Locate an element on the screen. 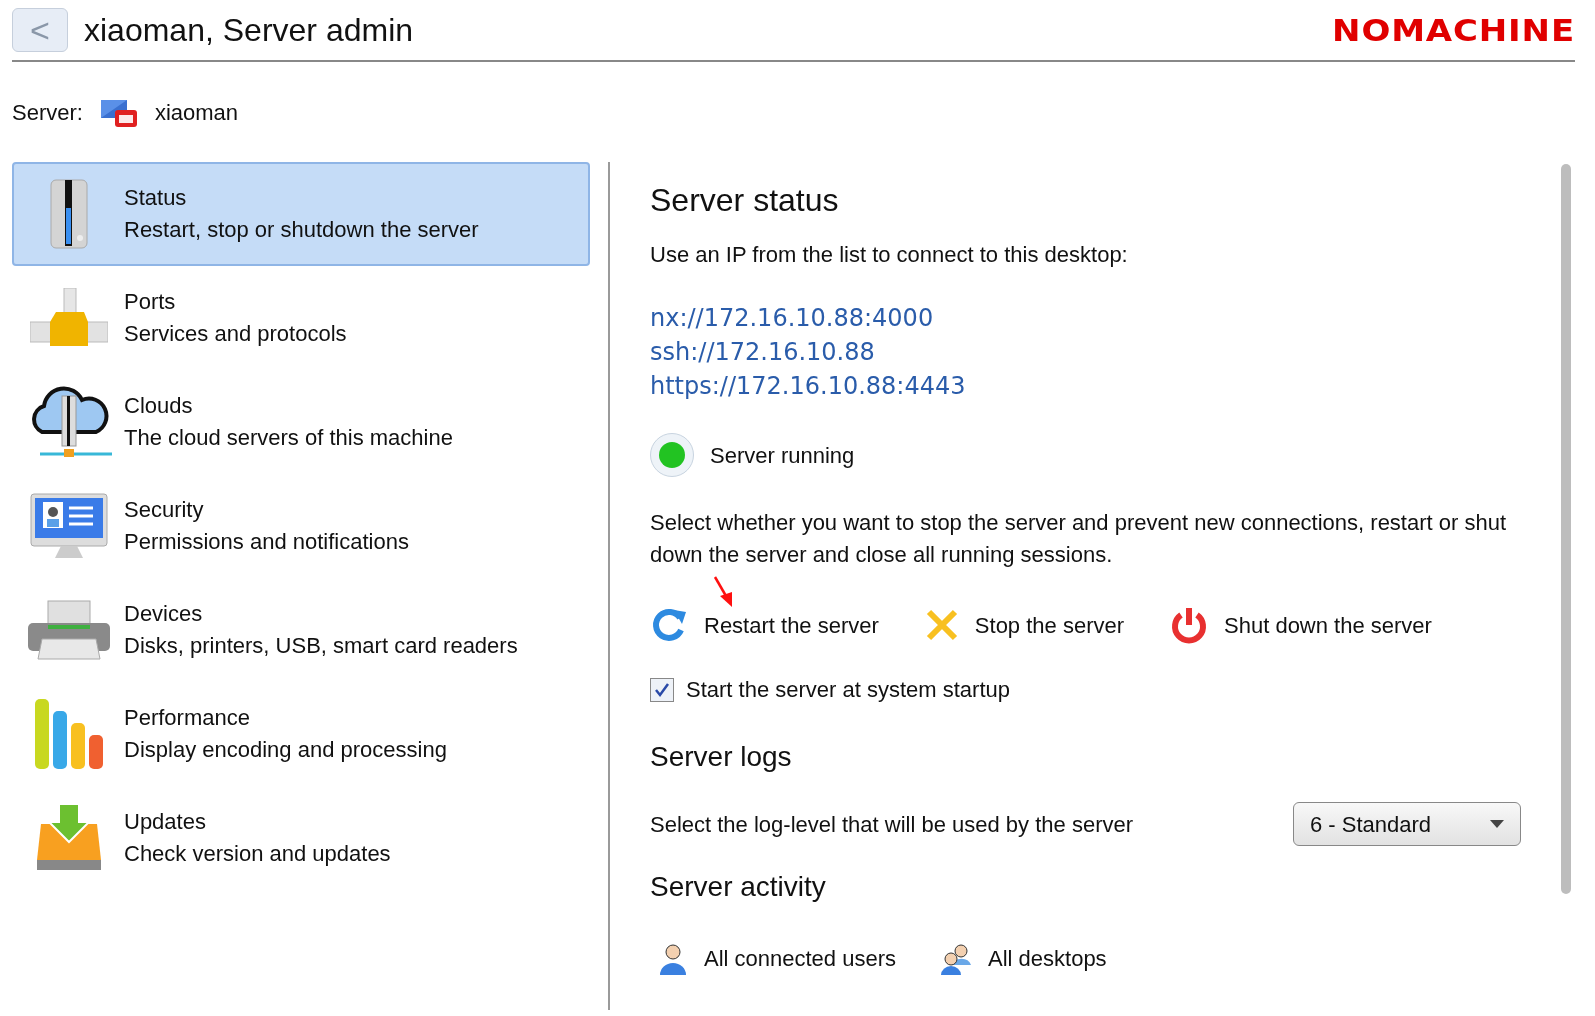  user-icon is located at coordinates (673, 958).